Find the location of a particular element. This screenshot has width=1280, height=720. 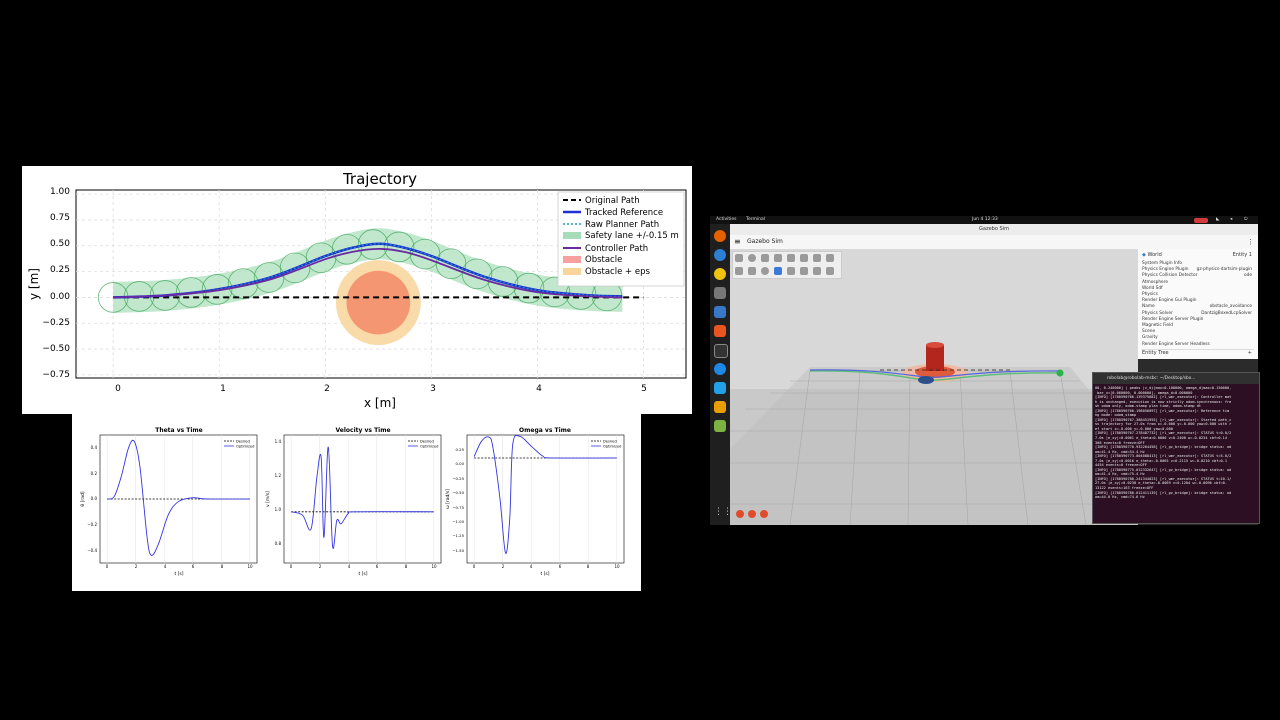

terminal-app-menu: Terminal is located at coordinates (755, 220).